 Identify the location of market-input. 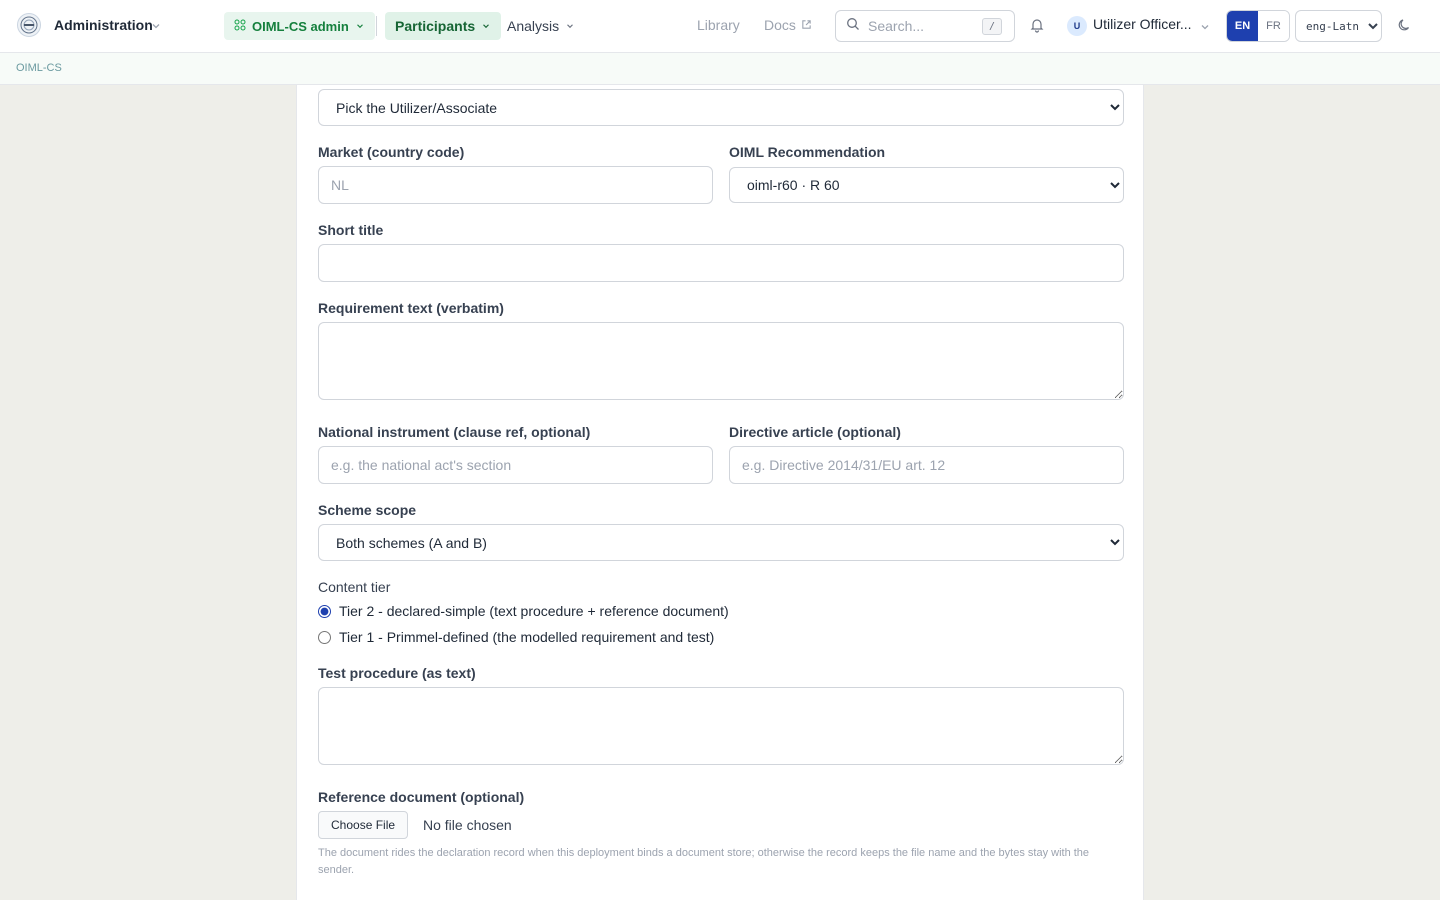
(515, 185).